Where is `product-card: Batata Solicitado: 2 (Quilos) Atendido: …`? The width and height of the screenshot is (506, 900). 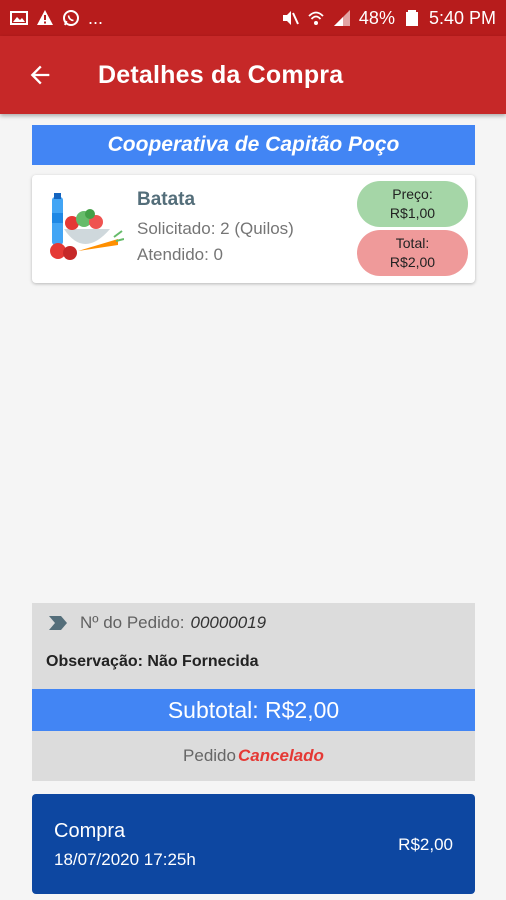 product-card: Batata Solicitado: 2 (Quilos) Atendido: … is located at coordinates (253, 229).